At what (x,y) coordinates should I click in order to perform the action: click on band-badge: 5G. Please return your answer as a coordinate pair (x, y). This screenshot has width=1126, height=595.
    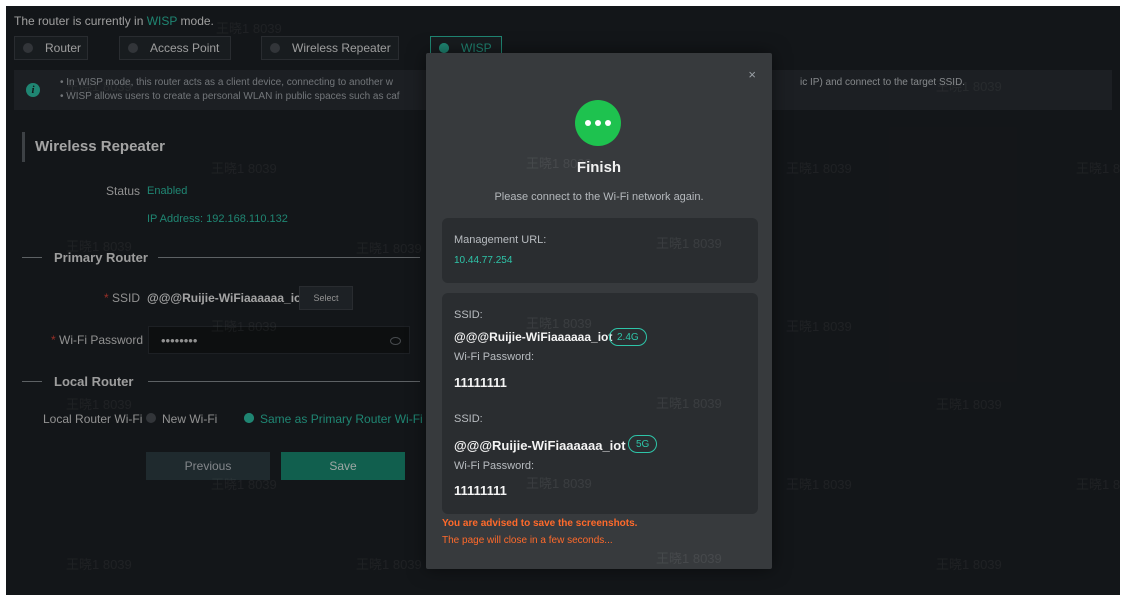
    Looking at the image, I should click on (643, 444).